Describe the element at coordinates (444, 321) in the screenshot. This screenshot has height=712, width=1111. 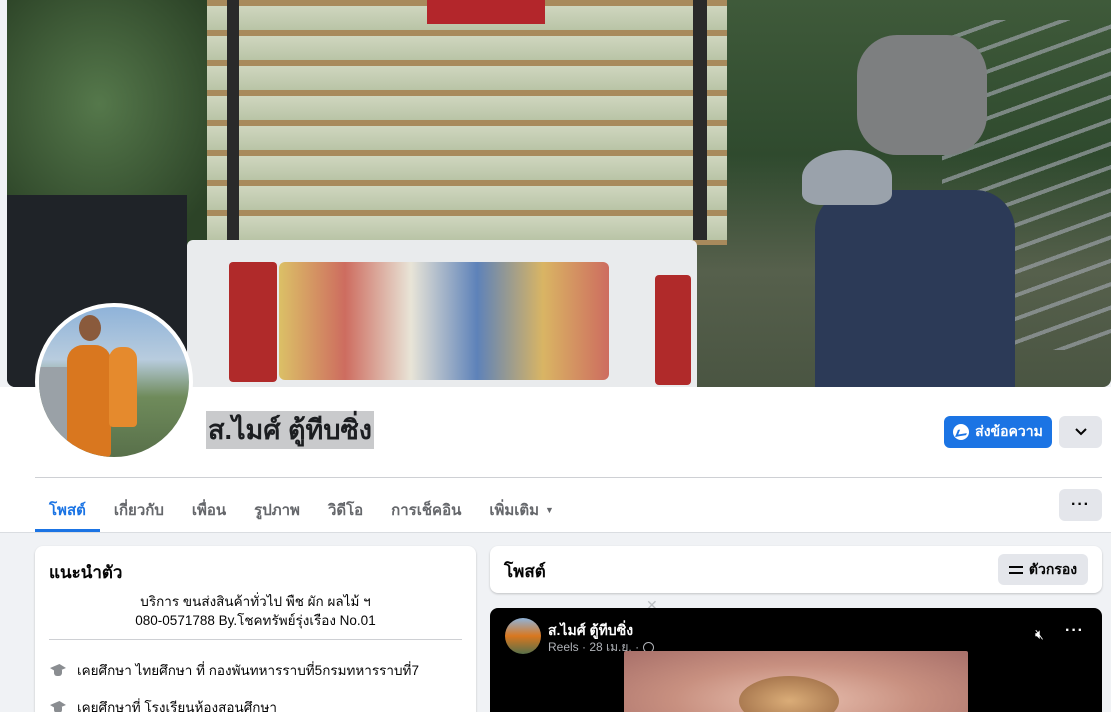
I see `cover-stickers` at that location.